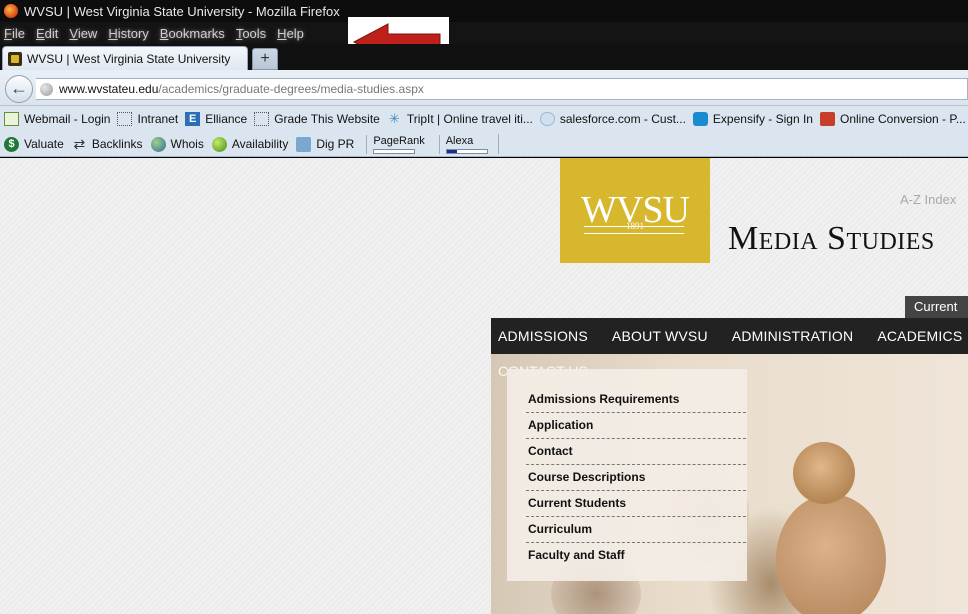  What do you see at coordinates (251, 33) in the screenshot?
I see `menu-tools: Tools` at bounding box center [251, 33].